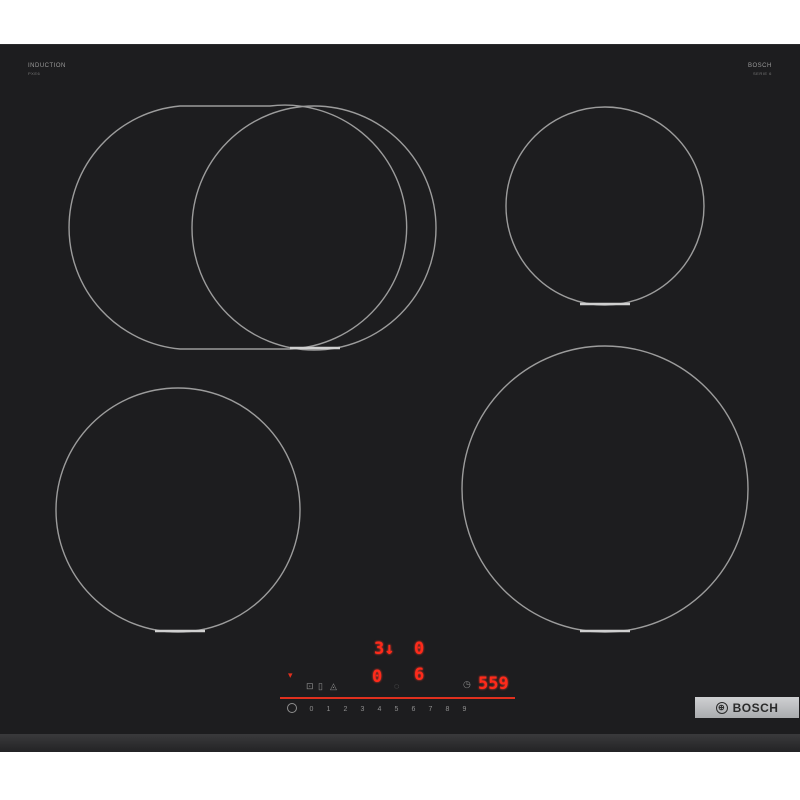 The image size is (800, 800). I want to click on zone-c-level-display: 0, so click(377, 677).